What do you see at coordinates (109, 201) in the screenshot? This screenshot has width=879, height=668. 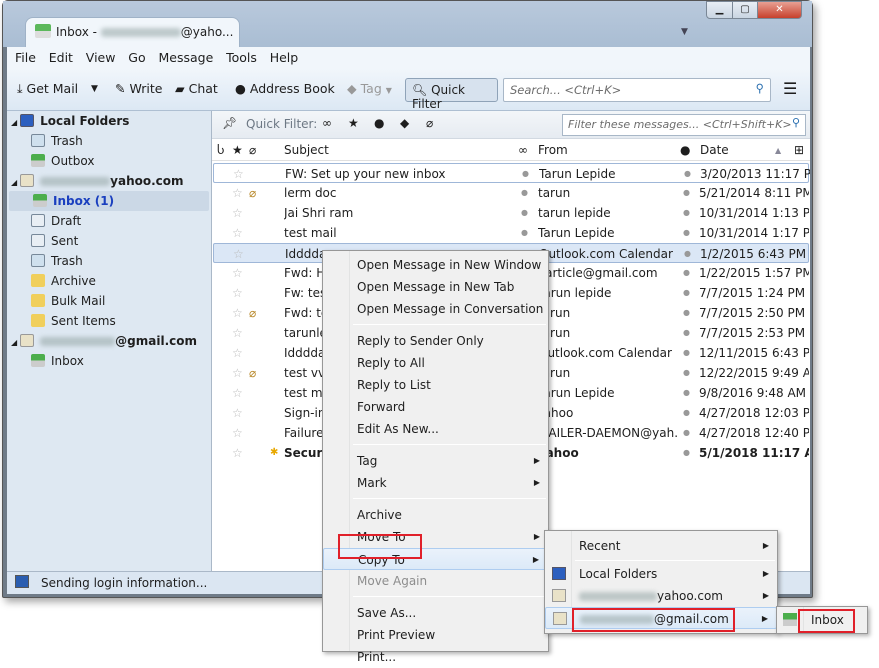 I see `folder-inbox-: Inbox (1)` at bounding box center [109, 201].